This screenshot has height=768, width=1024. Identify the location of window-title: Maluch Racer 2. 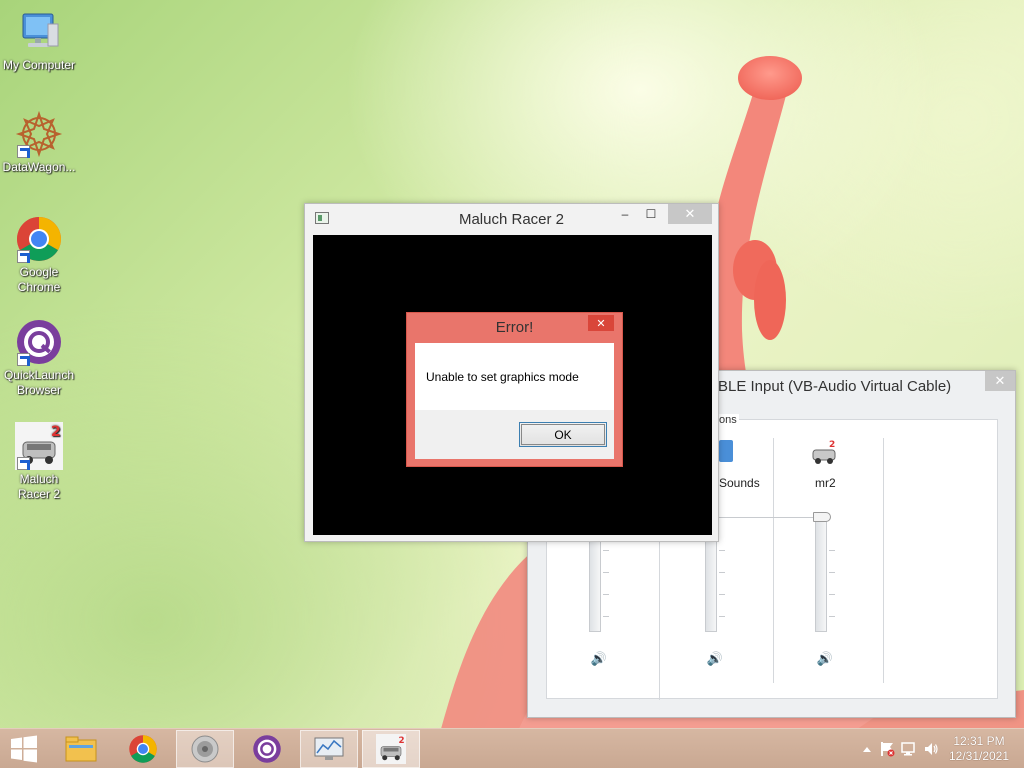
(511, 219).